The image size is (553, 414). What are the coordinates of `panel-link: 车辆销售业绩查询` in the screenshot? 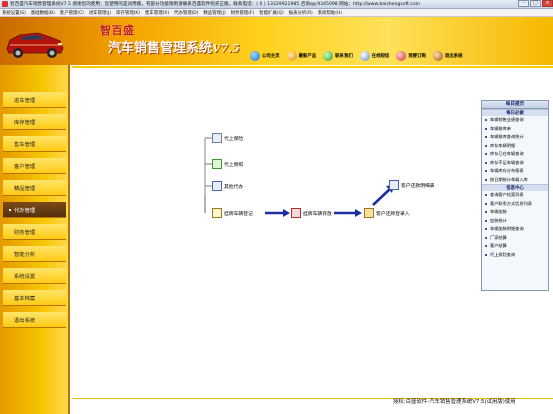 It's located at (515, 120).